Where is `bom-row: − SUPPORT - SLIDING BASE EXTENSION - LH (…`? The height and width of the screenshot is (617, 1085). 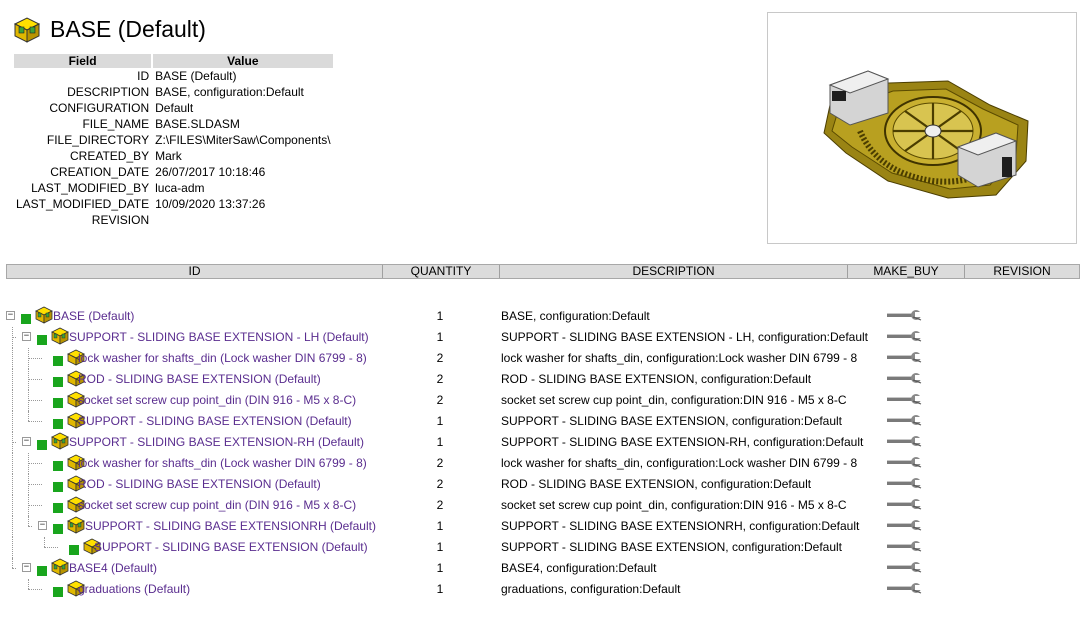
bom-row: − SUPPORT - SLIDING BASE EXTENSION - LH (… is located at coordinates (542, 337).